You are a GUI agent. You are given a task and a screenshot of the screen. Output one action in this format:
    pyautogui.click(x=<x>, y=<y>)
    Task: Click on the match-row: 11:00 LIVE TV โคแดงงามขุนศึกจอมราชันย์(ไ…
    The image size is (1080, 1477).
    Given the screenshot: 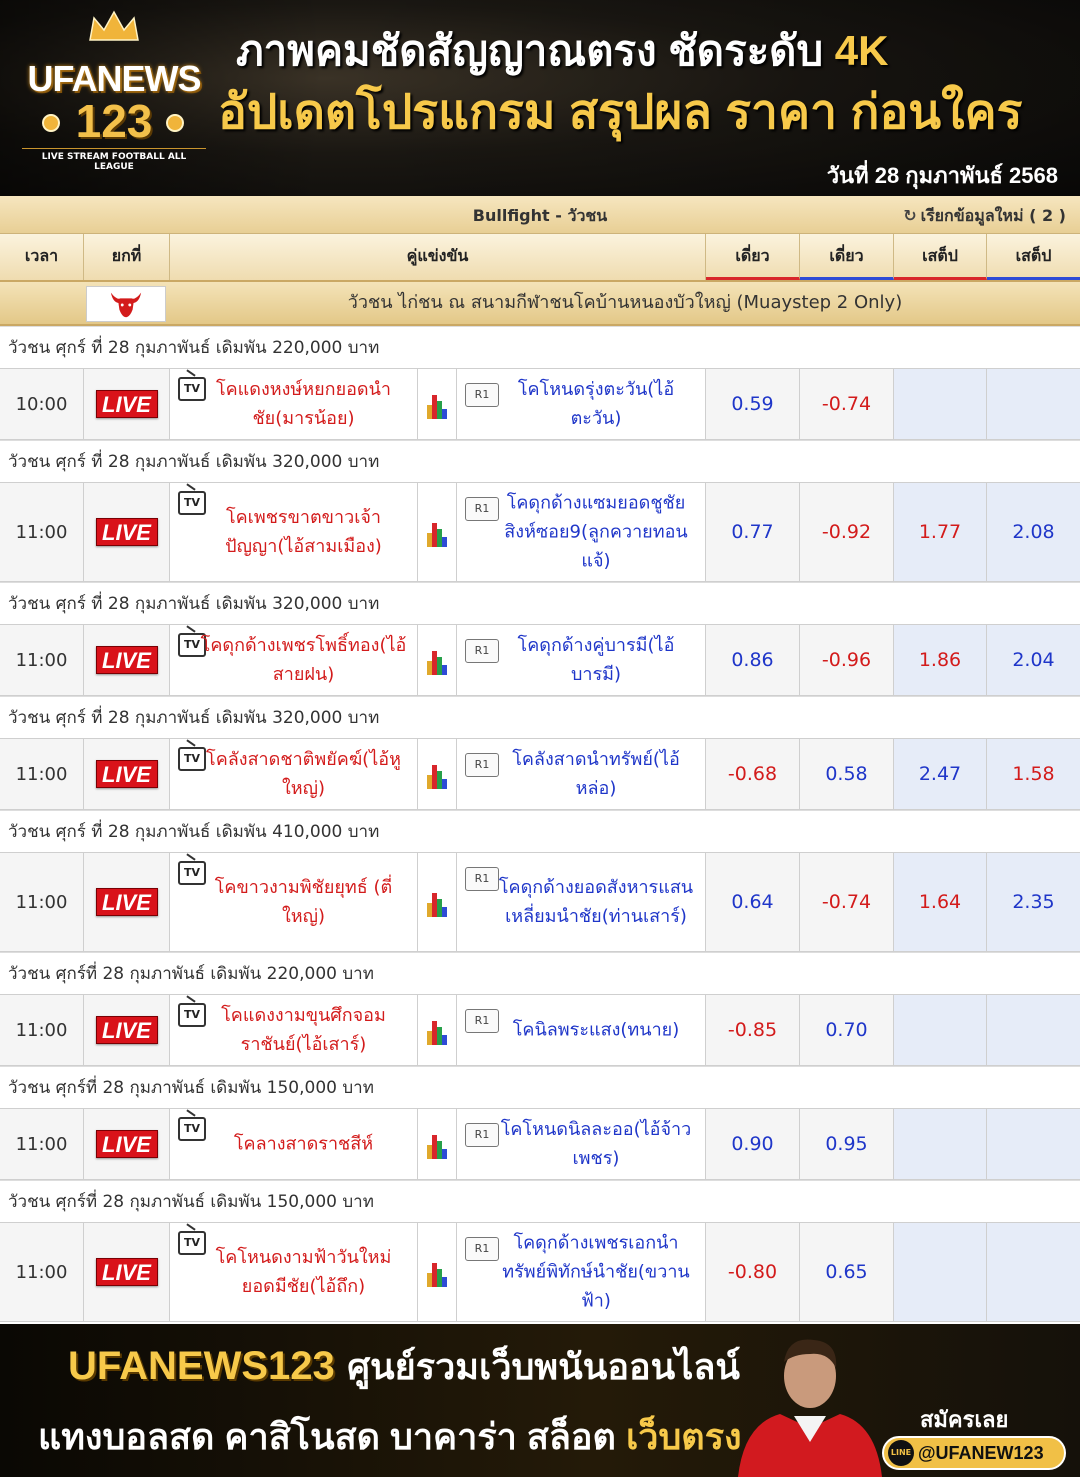 What is the action you would take?
    pyautogui.click(x=540, y=1030)
    